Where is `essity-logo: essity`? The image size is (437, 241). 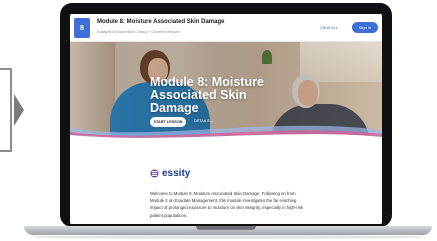
essity-logo: essity is located at coordinates (170, 173).